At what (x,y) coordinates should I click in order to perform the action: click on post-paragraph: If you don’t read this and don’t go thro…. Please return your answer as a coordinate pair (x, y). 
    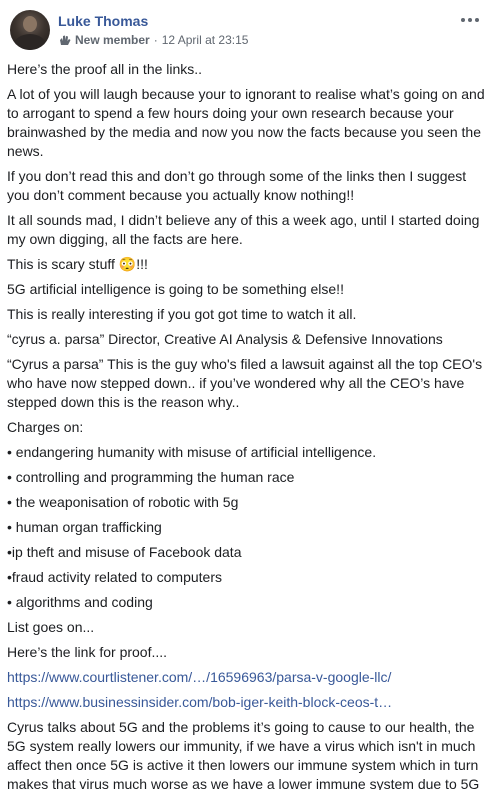
    Looking at the image, I should click on (237, 185).